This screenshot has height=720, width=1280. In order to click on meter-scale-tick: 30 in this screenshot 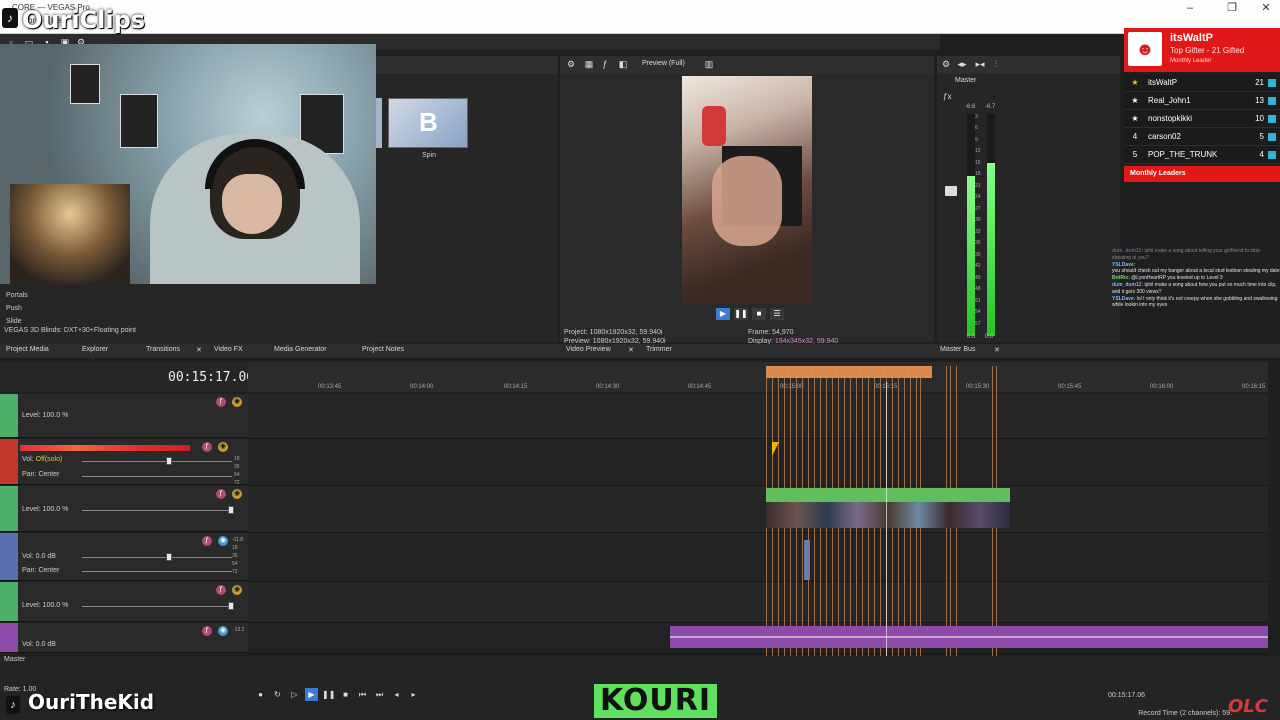, I will do `click(978, 220)`.